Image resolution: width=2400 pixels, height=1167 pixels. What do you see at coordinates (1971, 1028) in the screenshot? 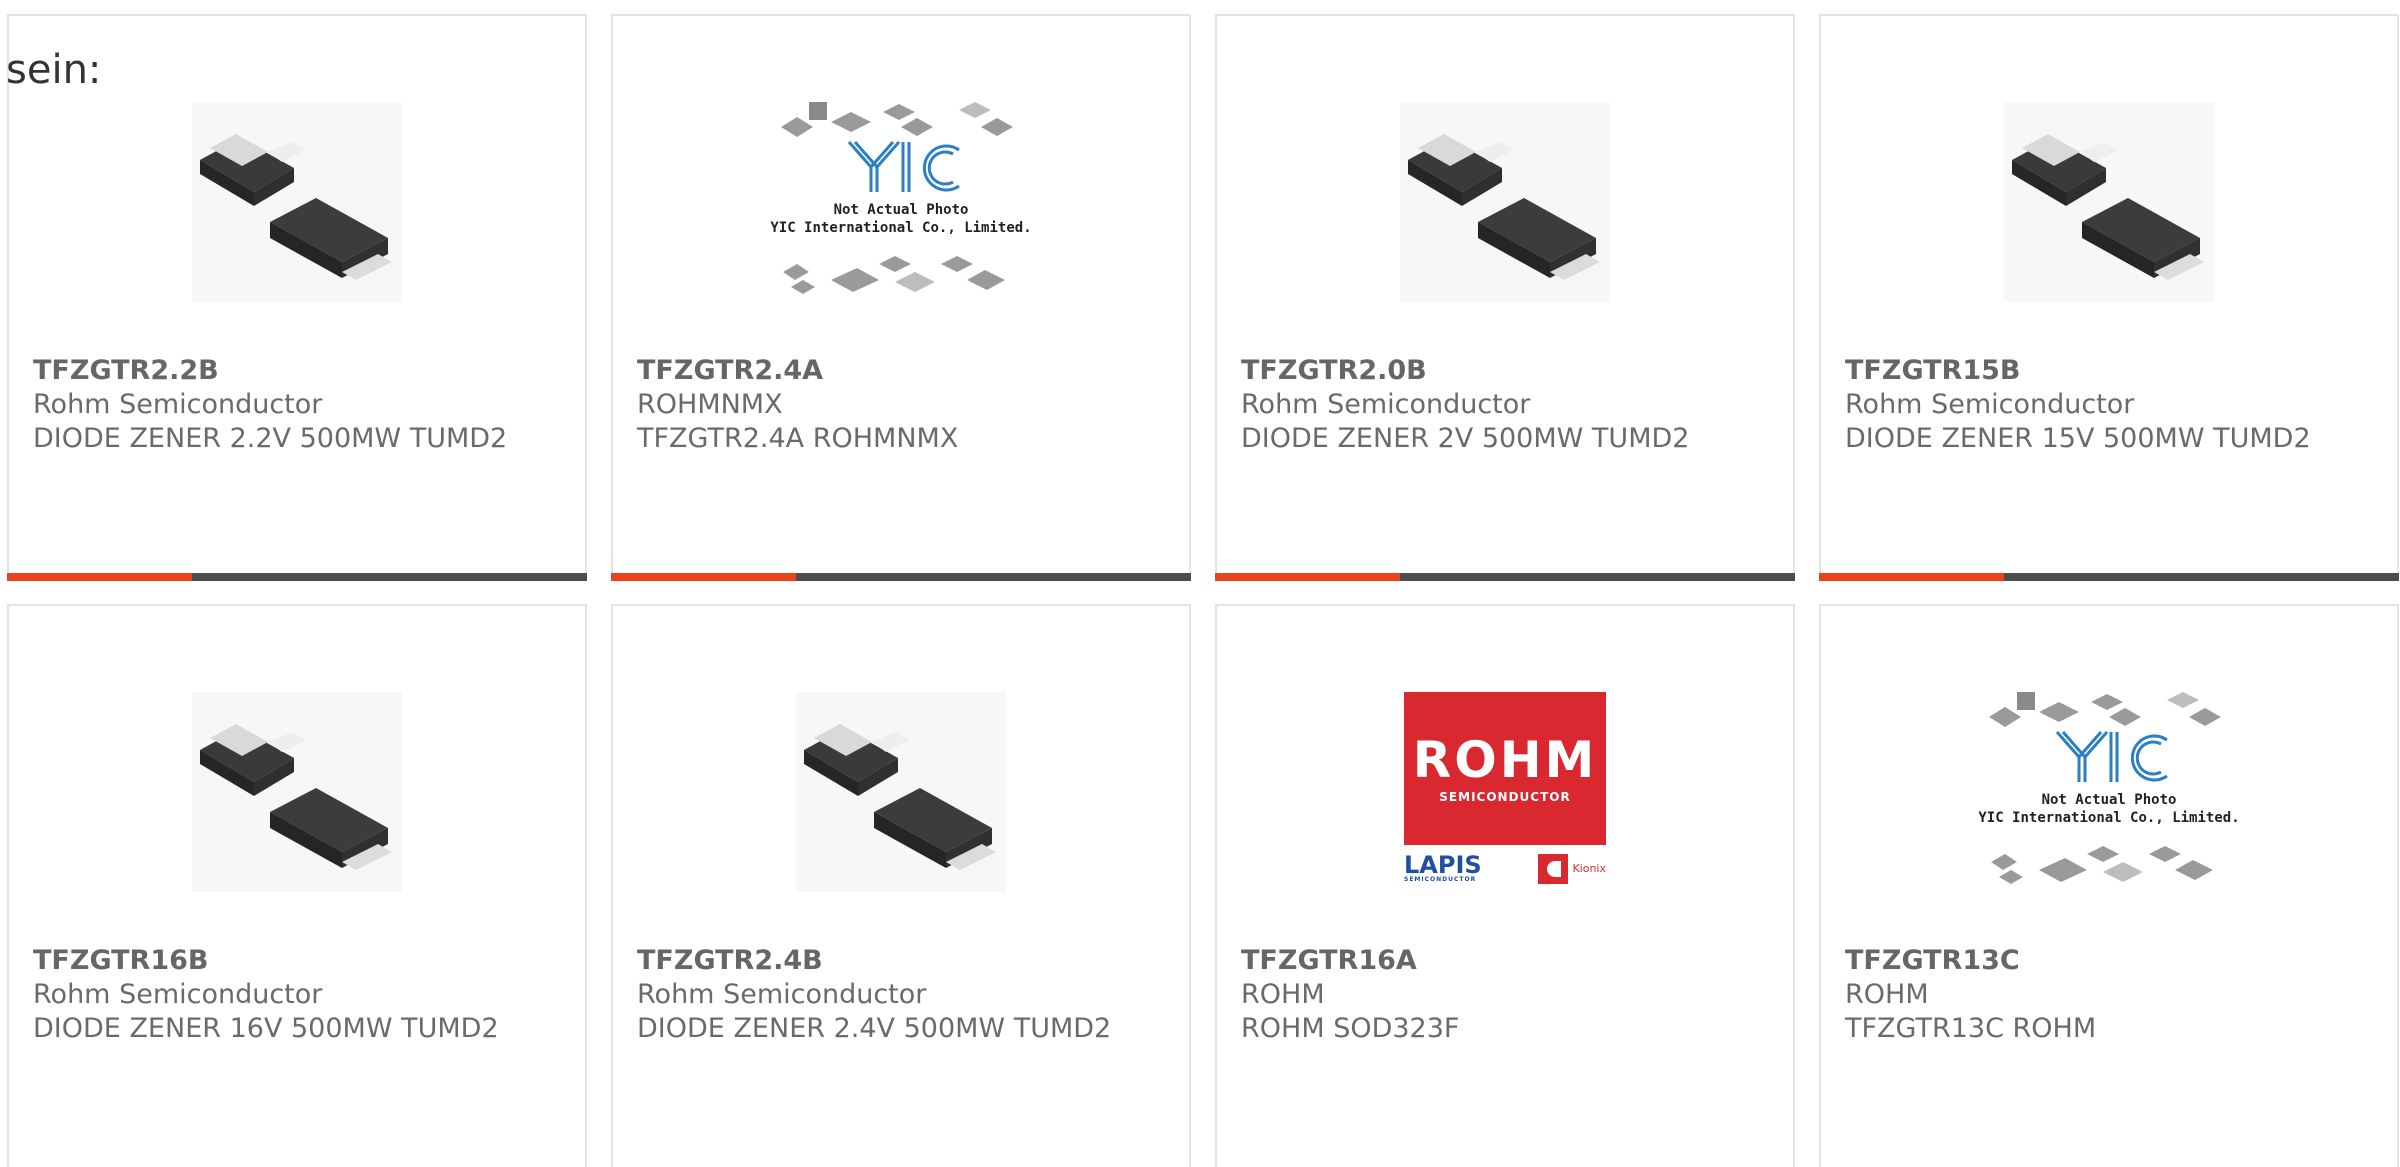
I see `product-description: TFZGTR13C ROHM` at bounding box center [1971, 1028].